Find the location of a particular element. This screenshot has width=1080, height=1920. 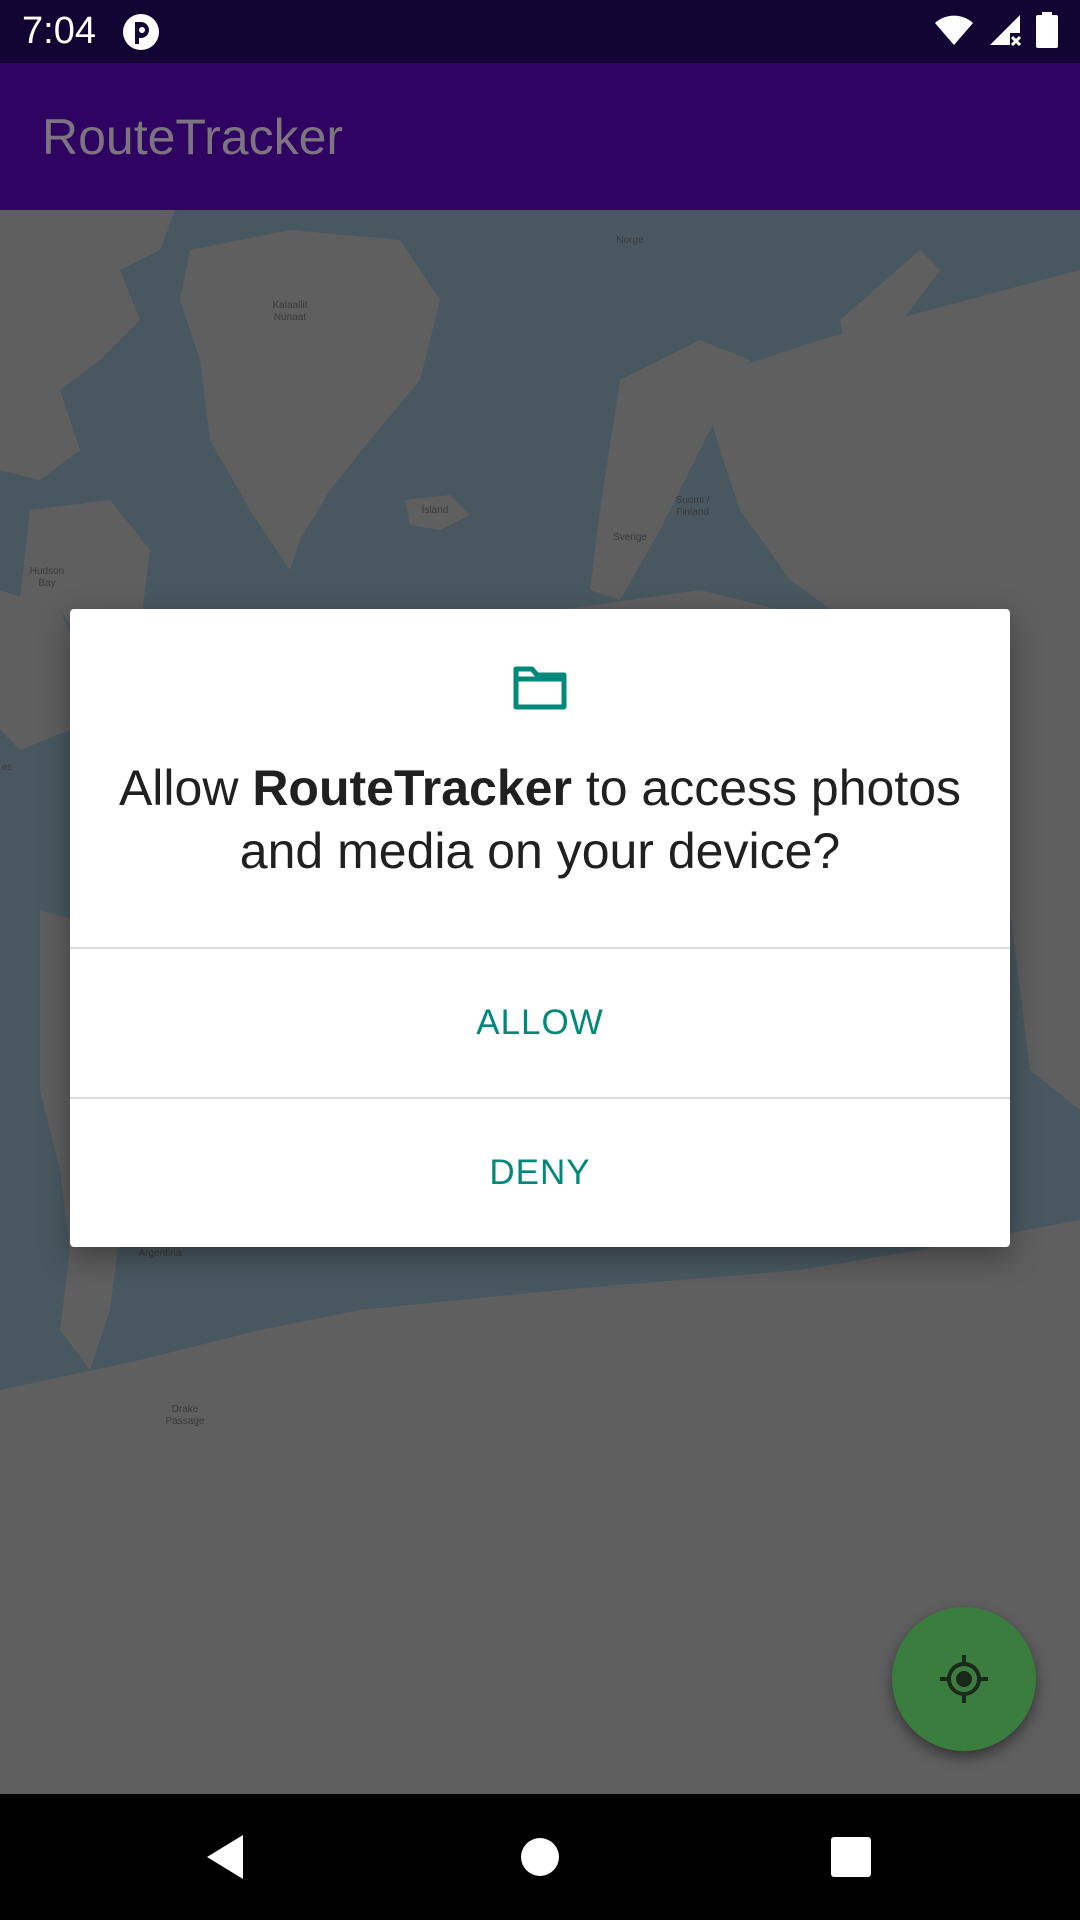

recents-button is located at coordinates (851, 1857).